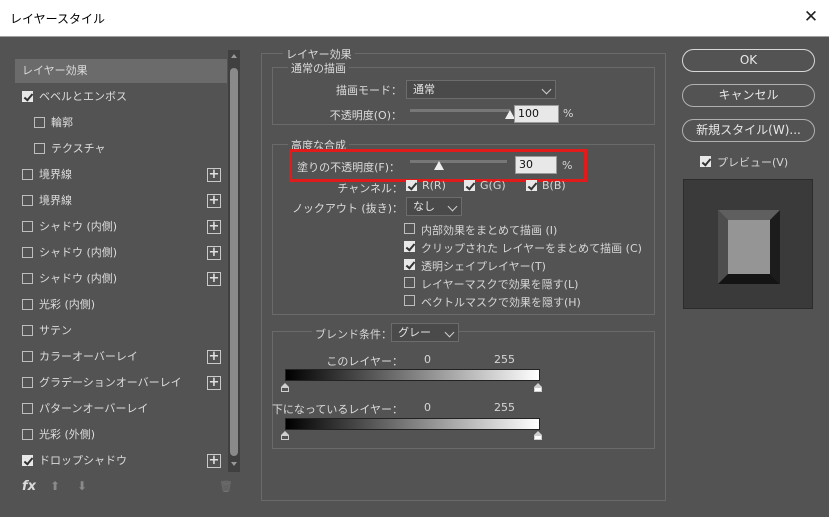  I want to click on preview-label: プレビュー(V), so click(753, 162).